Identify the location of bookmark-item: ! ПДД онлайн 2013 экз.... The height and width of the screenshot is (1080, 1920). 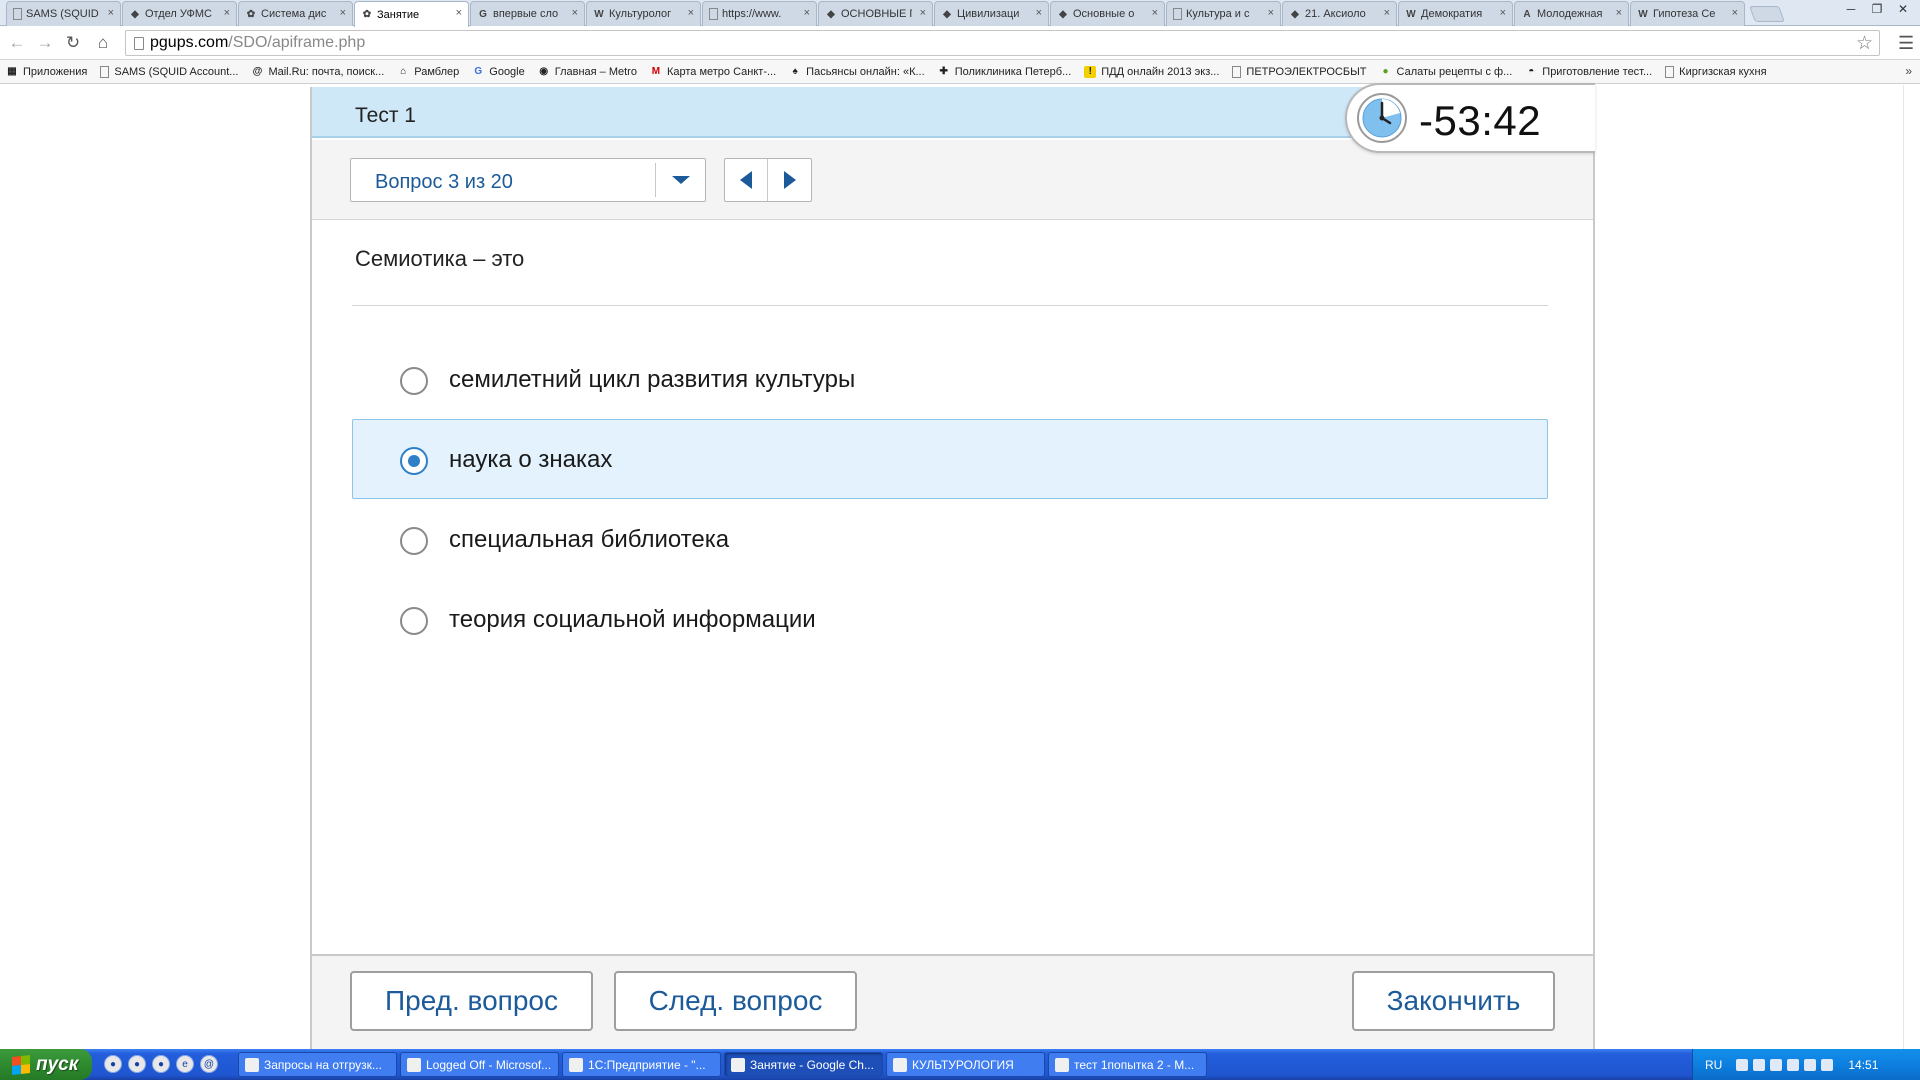
(1151, 71).